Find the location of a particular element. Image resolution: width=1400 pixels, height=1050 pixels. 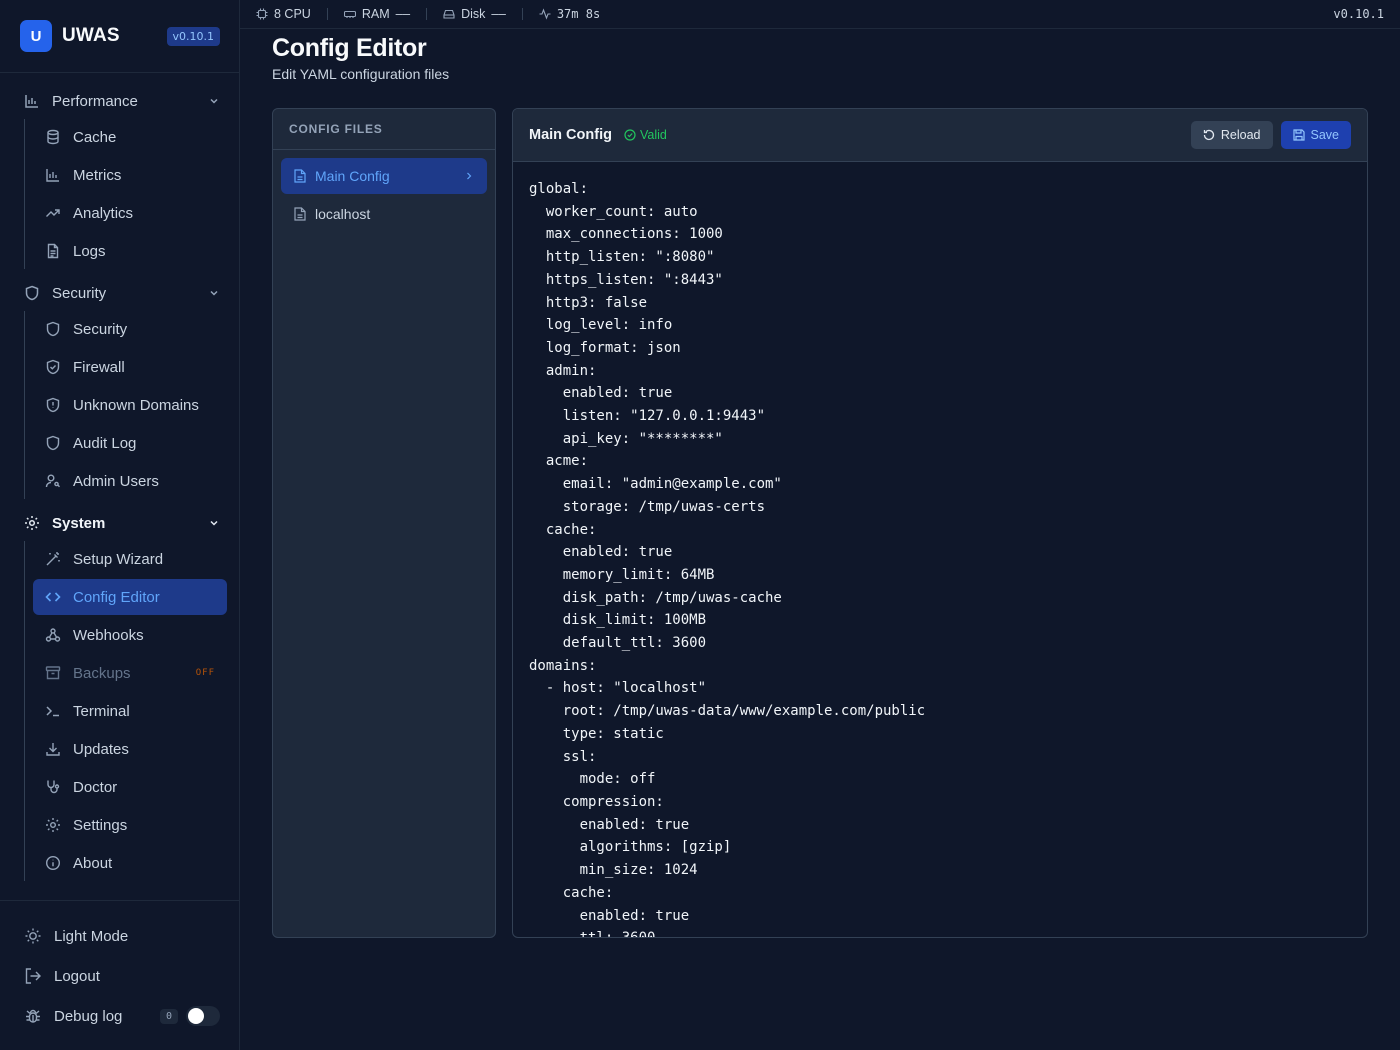

sidebar-item-analytics: Analytics is located at coordinates (130, 213).